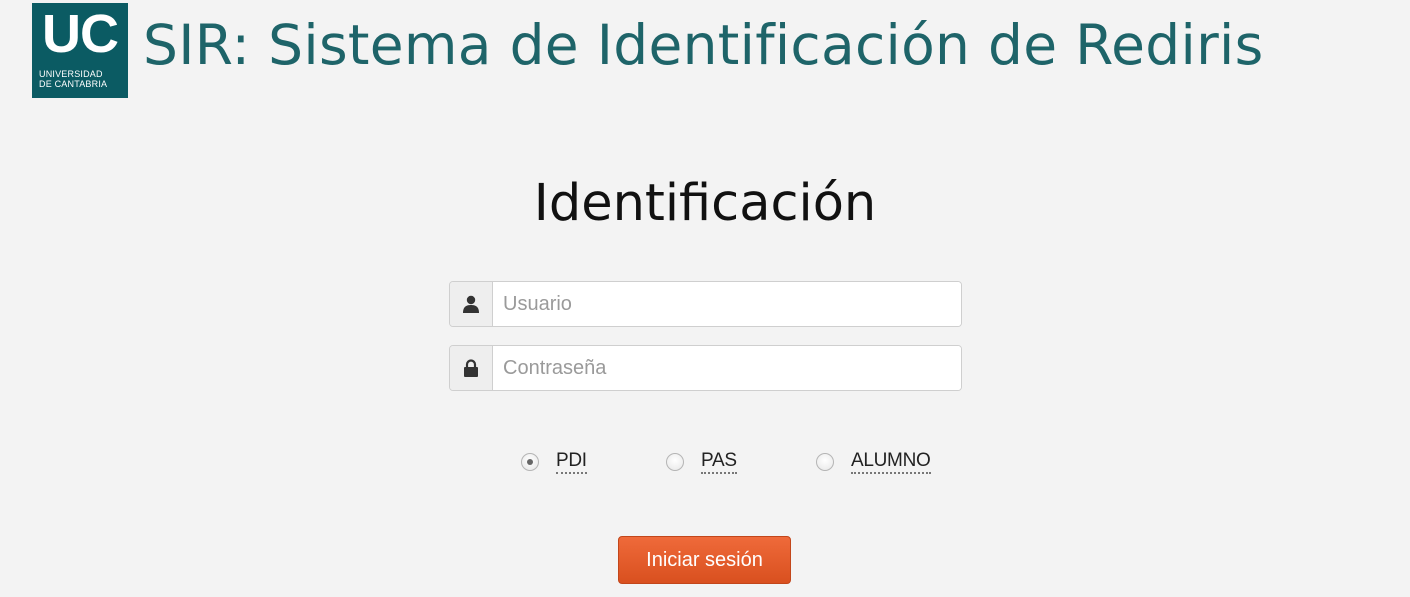 This screenshot has height=597, width=1410. What do you see at coordinates (675, 462) in the screenshot?
I see `radio-pas` at bounding box center [675, 462].